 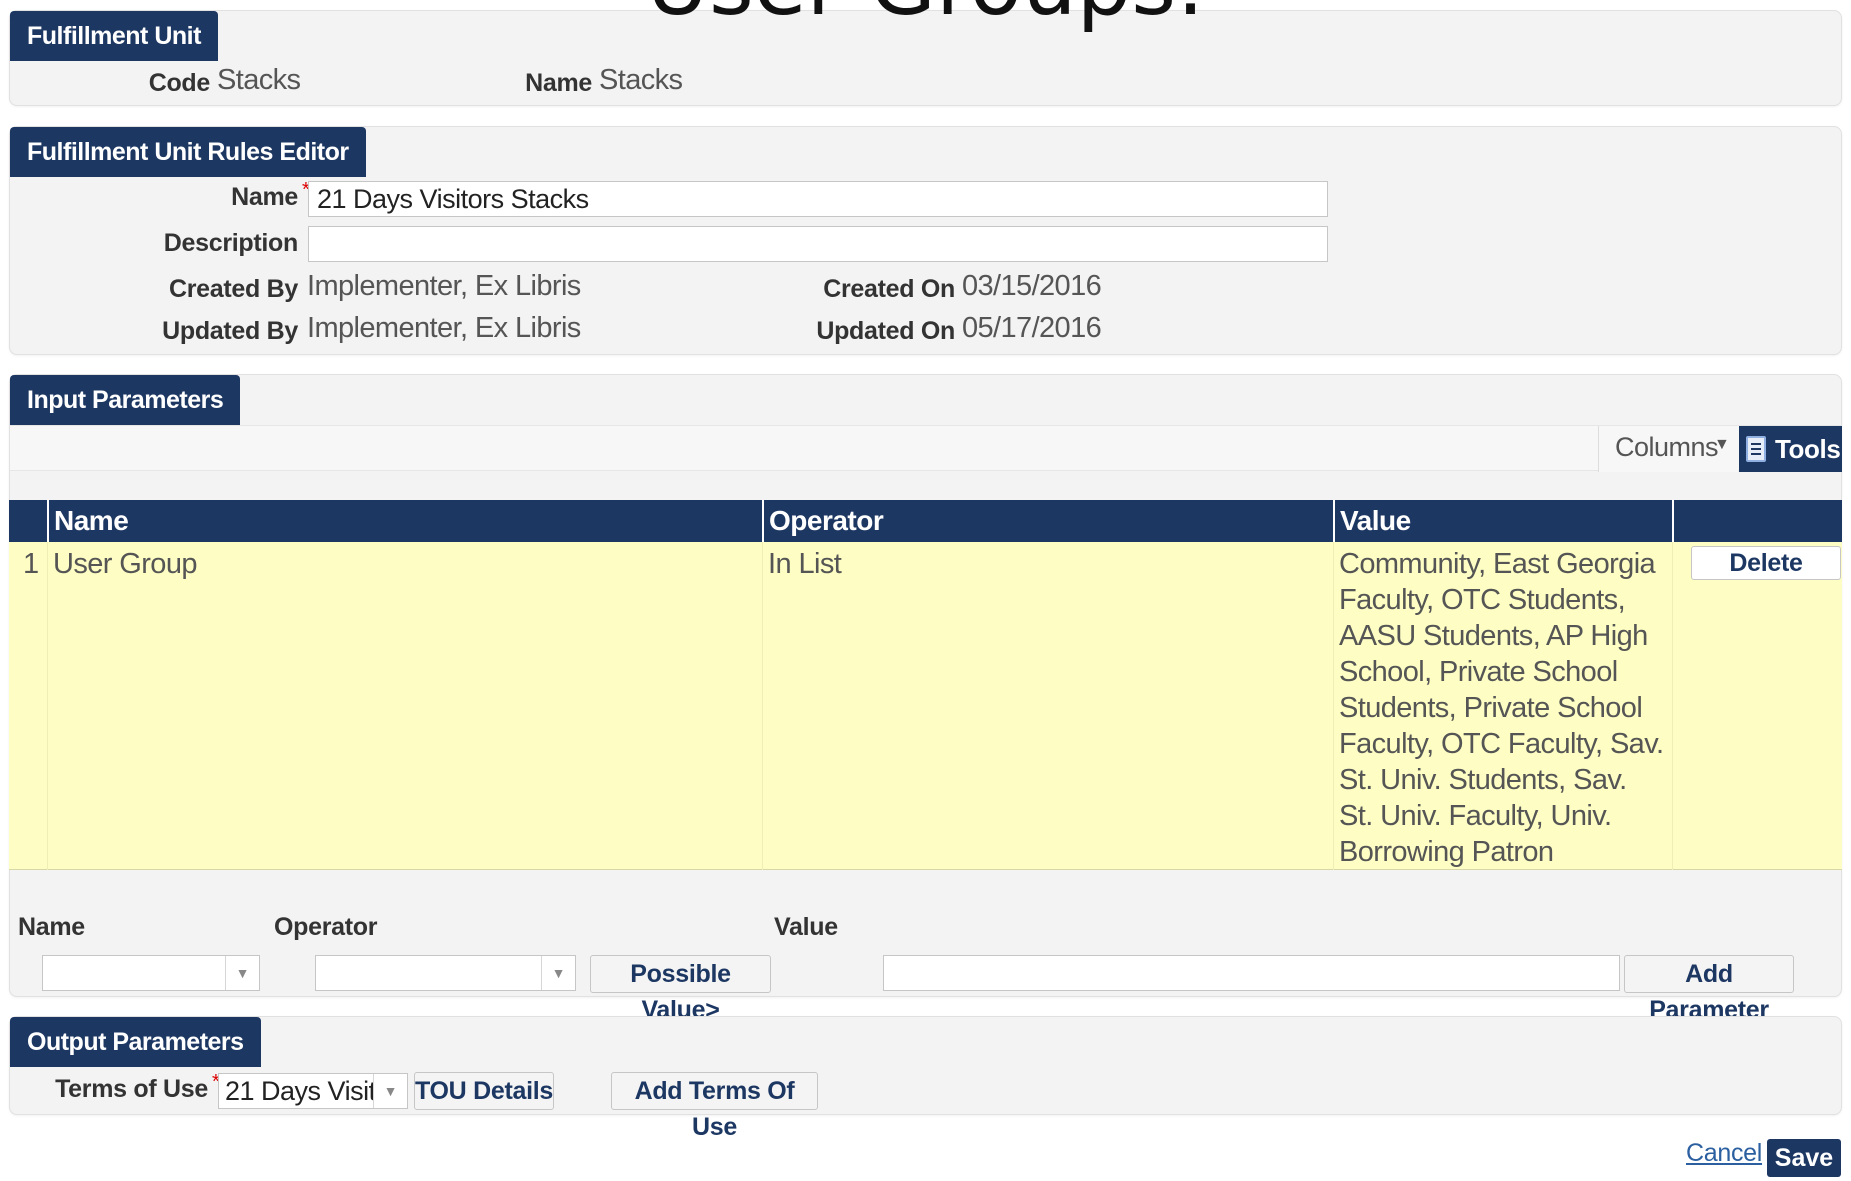 I want to click on tools-icon, so click(x=1756, y=449).